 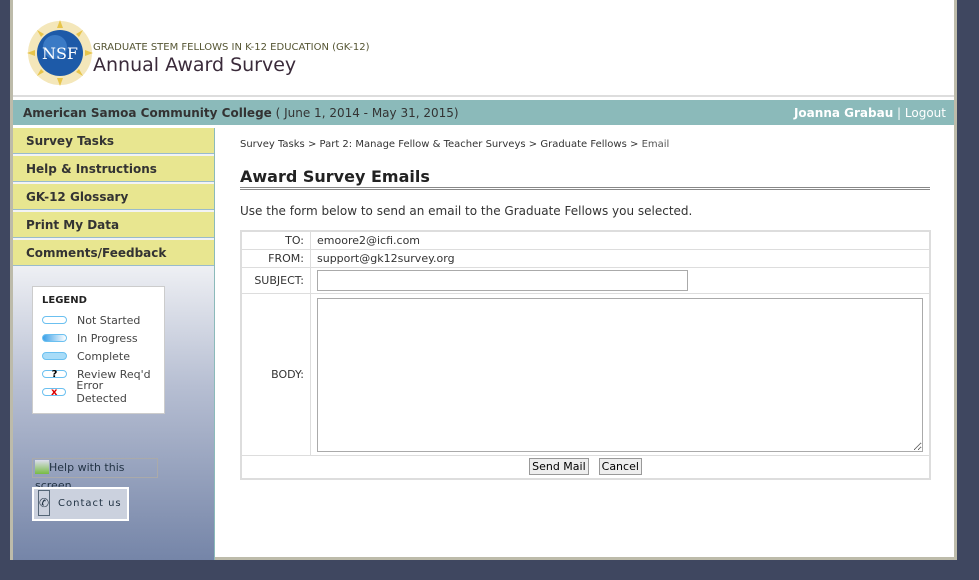 What do you see at coordinates (620, 240) in the screenshot?
I see `to-value: emoore2@icfi.com` at bounding box center [620, 240].